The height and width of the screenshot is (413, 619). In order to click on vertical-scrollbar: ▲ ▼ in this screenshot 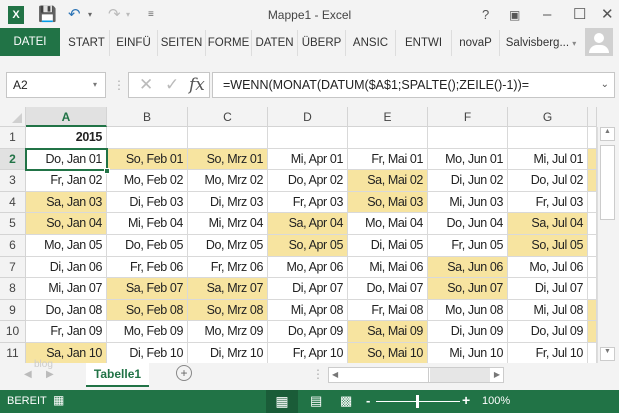, I will do `click(606, 245)`.